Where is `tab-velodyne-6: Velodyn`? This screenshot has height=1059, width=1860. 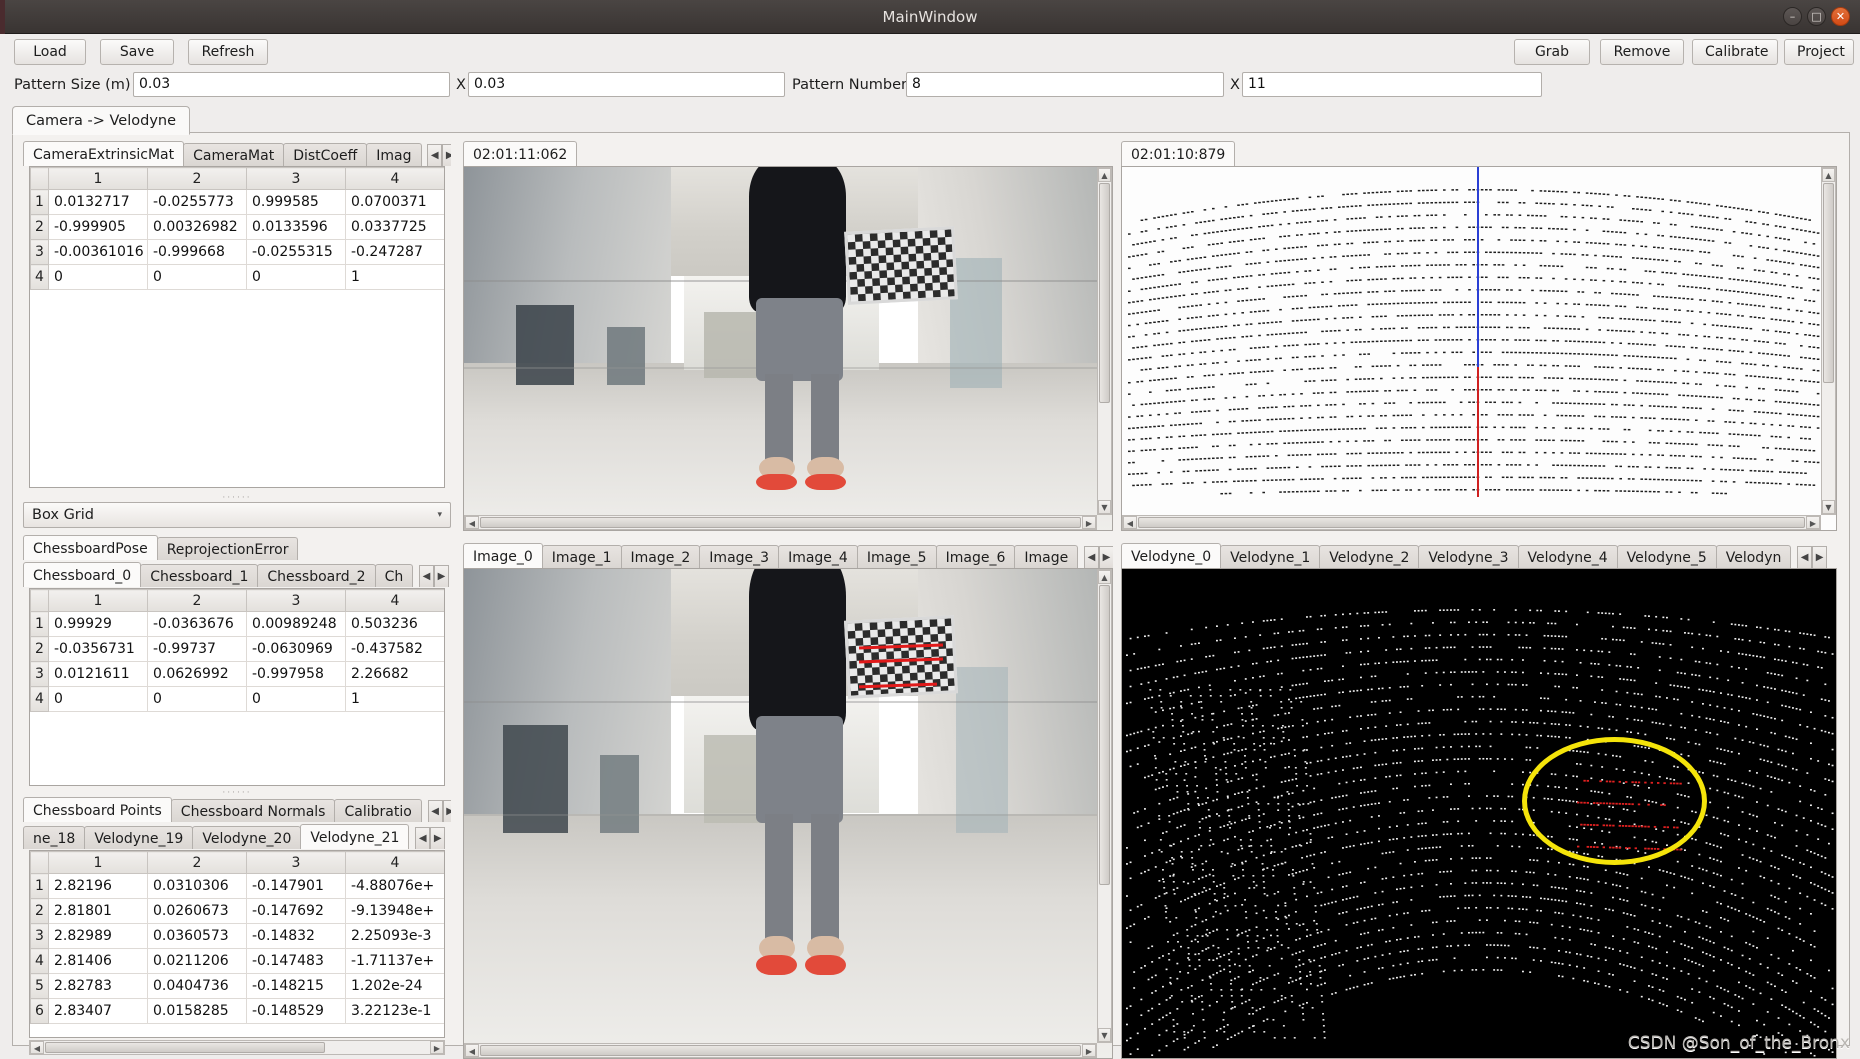 tab-velodyne-6: Velodyn is located at coordinates (1753, 556).